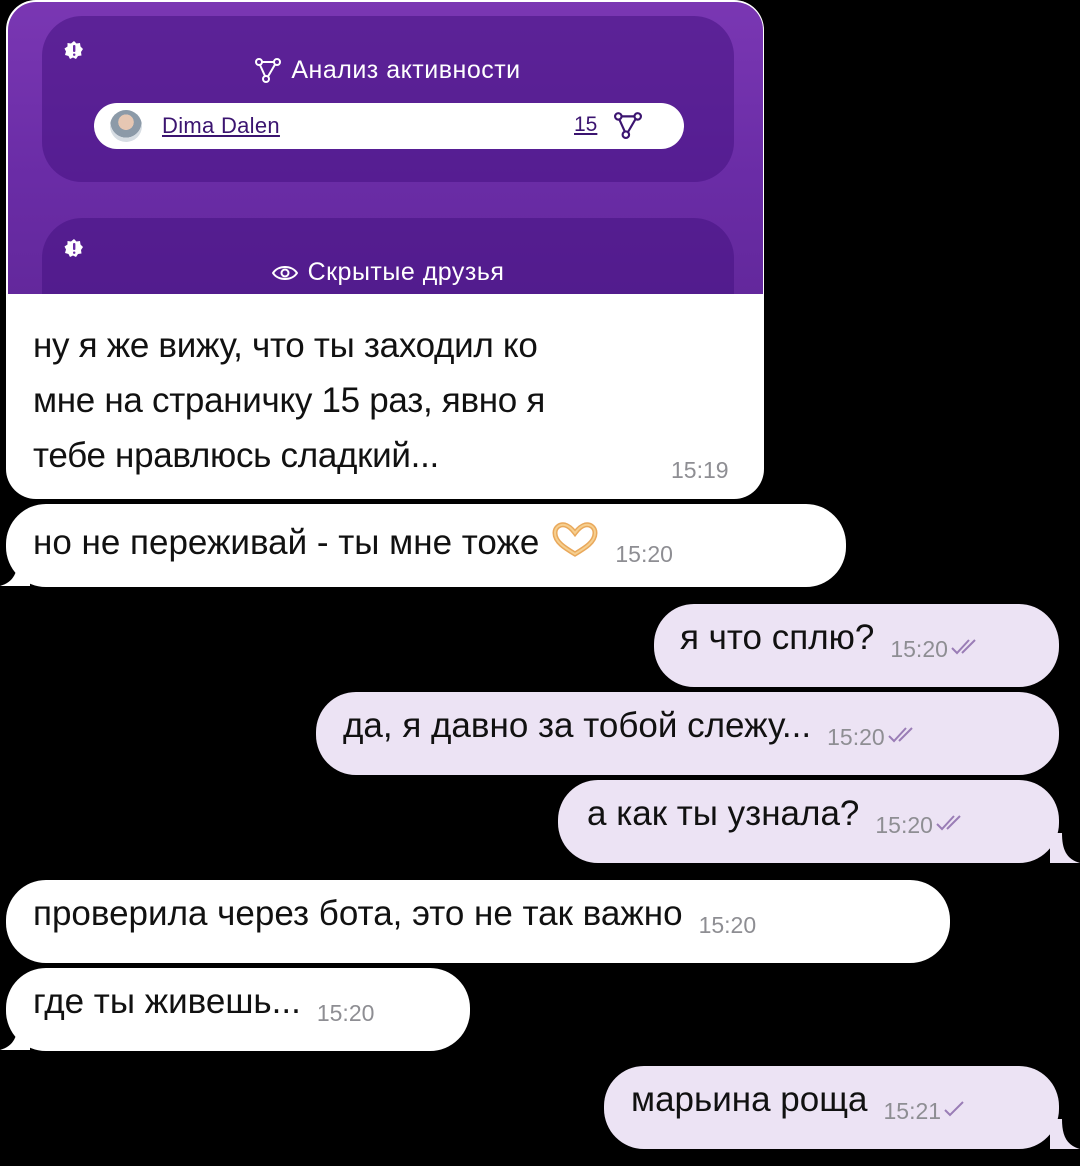 The image size is (1080, 1166). Describe the element at coordinates (285, 345) in the screenshot. I see `card-text-line: ну я же вижу, что ты заходил ко` at that location.